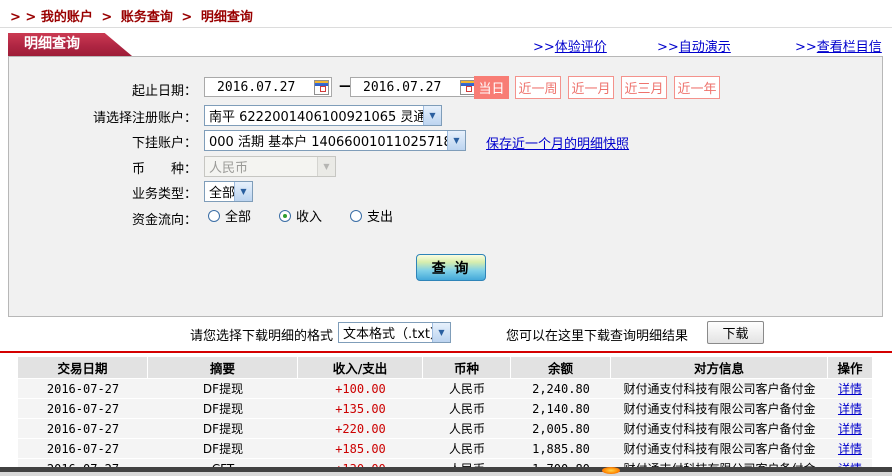 The height and width of the screenshot is (476, 892). What do you see at coordinates (597, 336) in the screenshot?
I see `download-result-label: 您可以在这里下载查询明细结果` at bounding box center [597, 336].